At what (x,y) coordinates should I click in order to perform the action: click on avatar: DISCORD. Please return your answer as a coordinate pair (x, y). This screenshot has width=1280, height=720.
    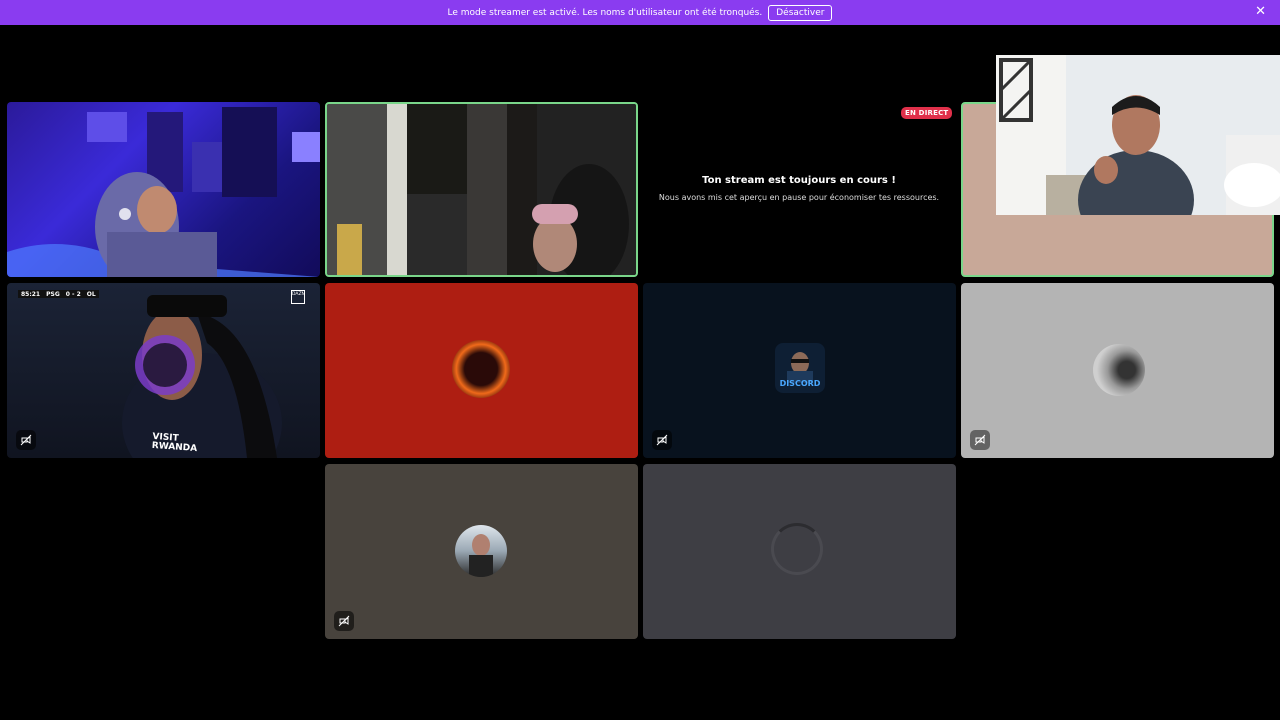
    Looking at the image, I should click on (800, 368).